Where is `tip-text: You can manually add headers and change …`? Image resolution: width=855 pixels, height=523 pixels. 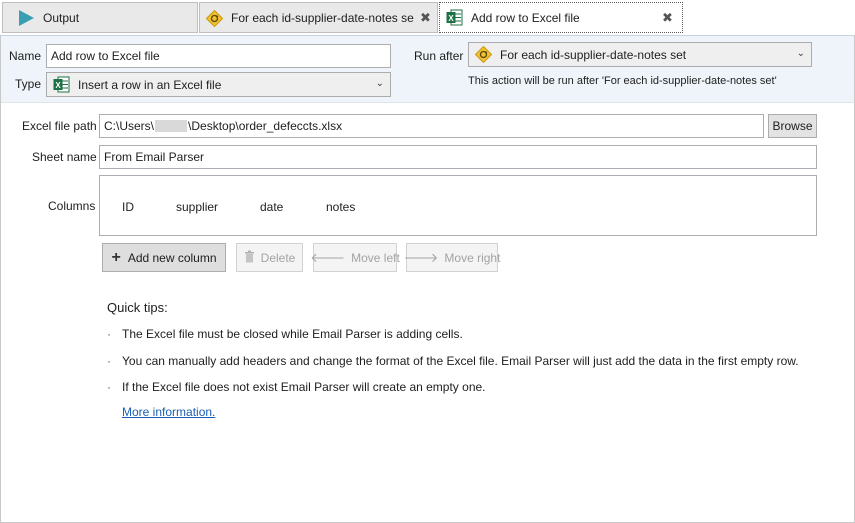
tip-text: You can manually add headers and change … is located at coordinates (460, 361).